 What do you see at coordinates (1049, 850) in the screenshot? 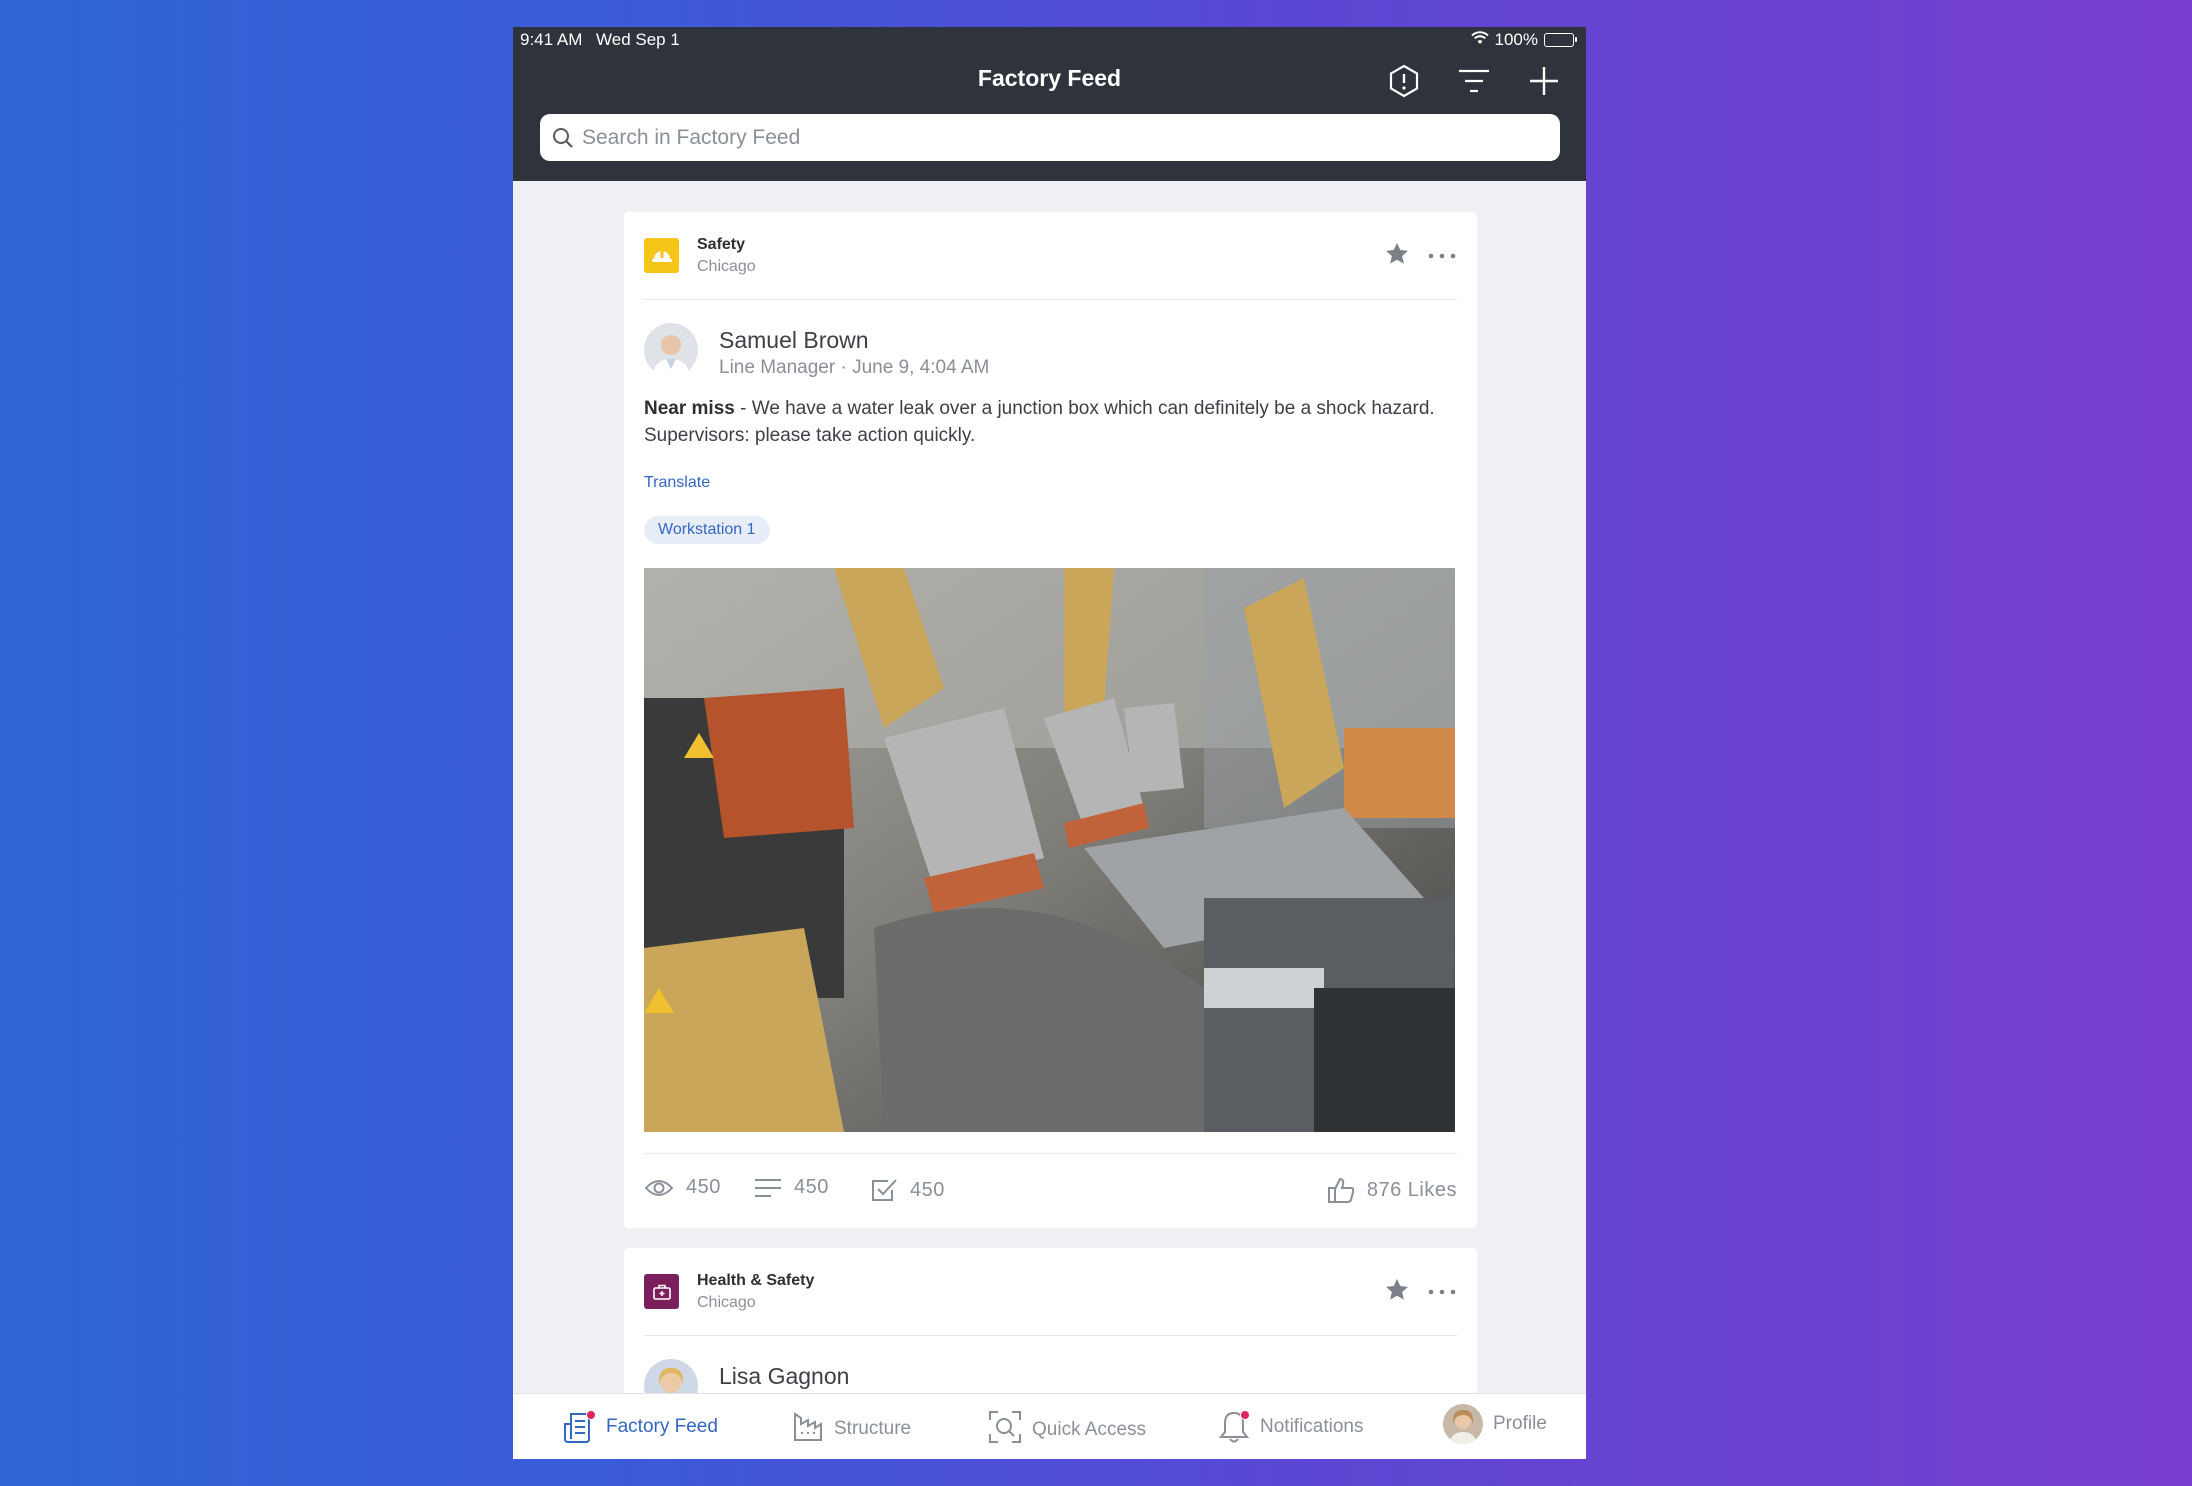
I see `post-photo` at bounding box center [1049, 850].